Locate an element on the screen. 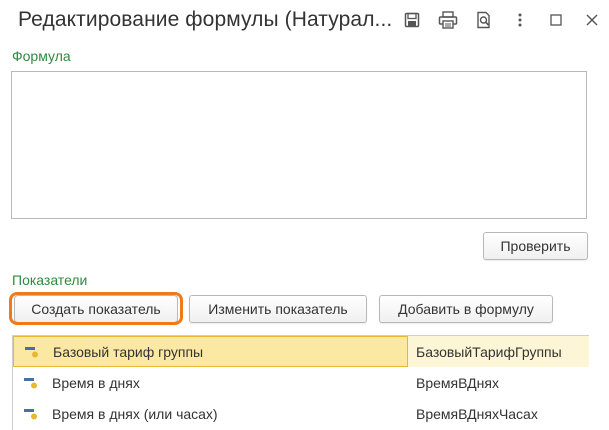 Image resolution: width=609 pixels, height=430 pixels. edit-indicator-button: Изменить показатель is located at coordinates (278, 309).